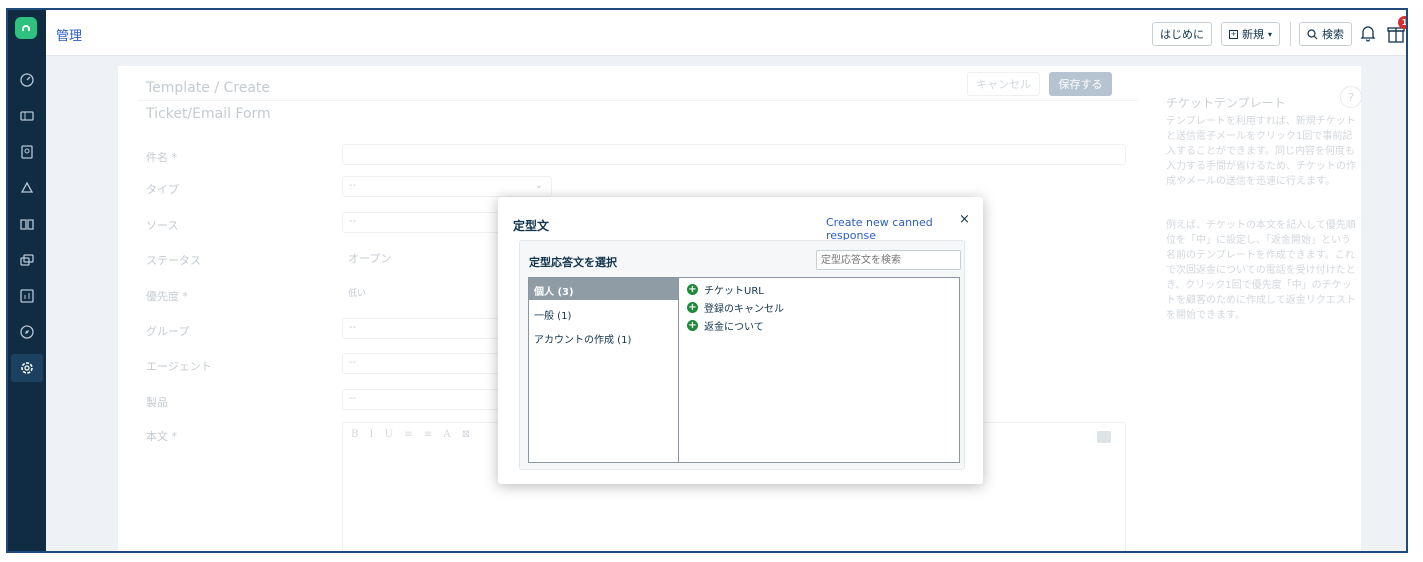 The image size is (1423, 562). I want to click on product-select: --, so click(422, 399).